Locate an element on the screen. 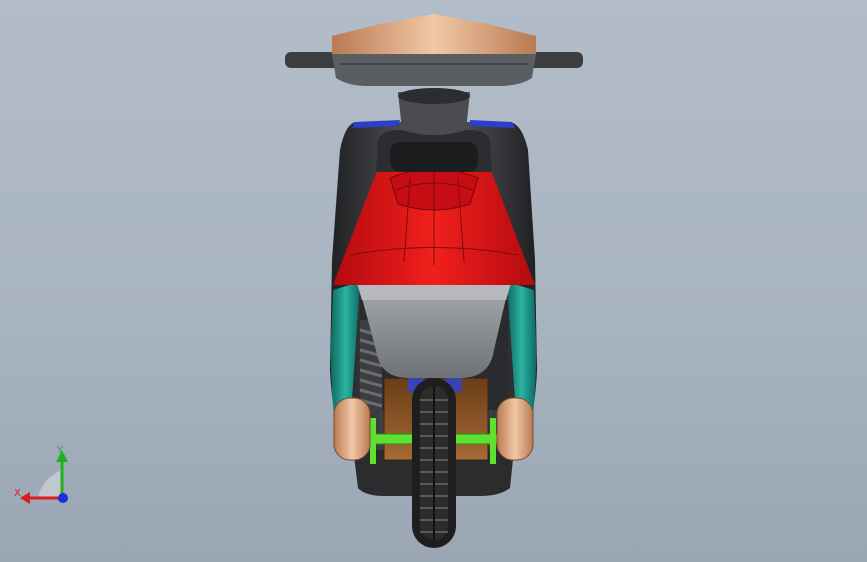 The height and width of the screenshot is (562, 867). x-axis-label: X is located at coordinates (17, 493).